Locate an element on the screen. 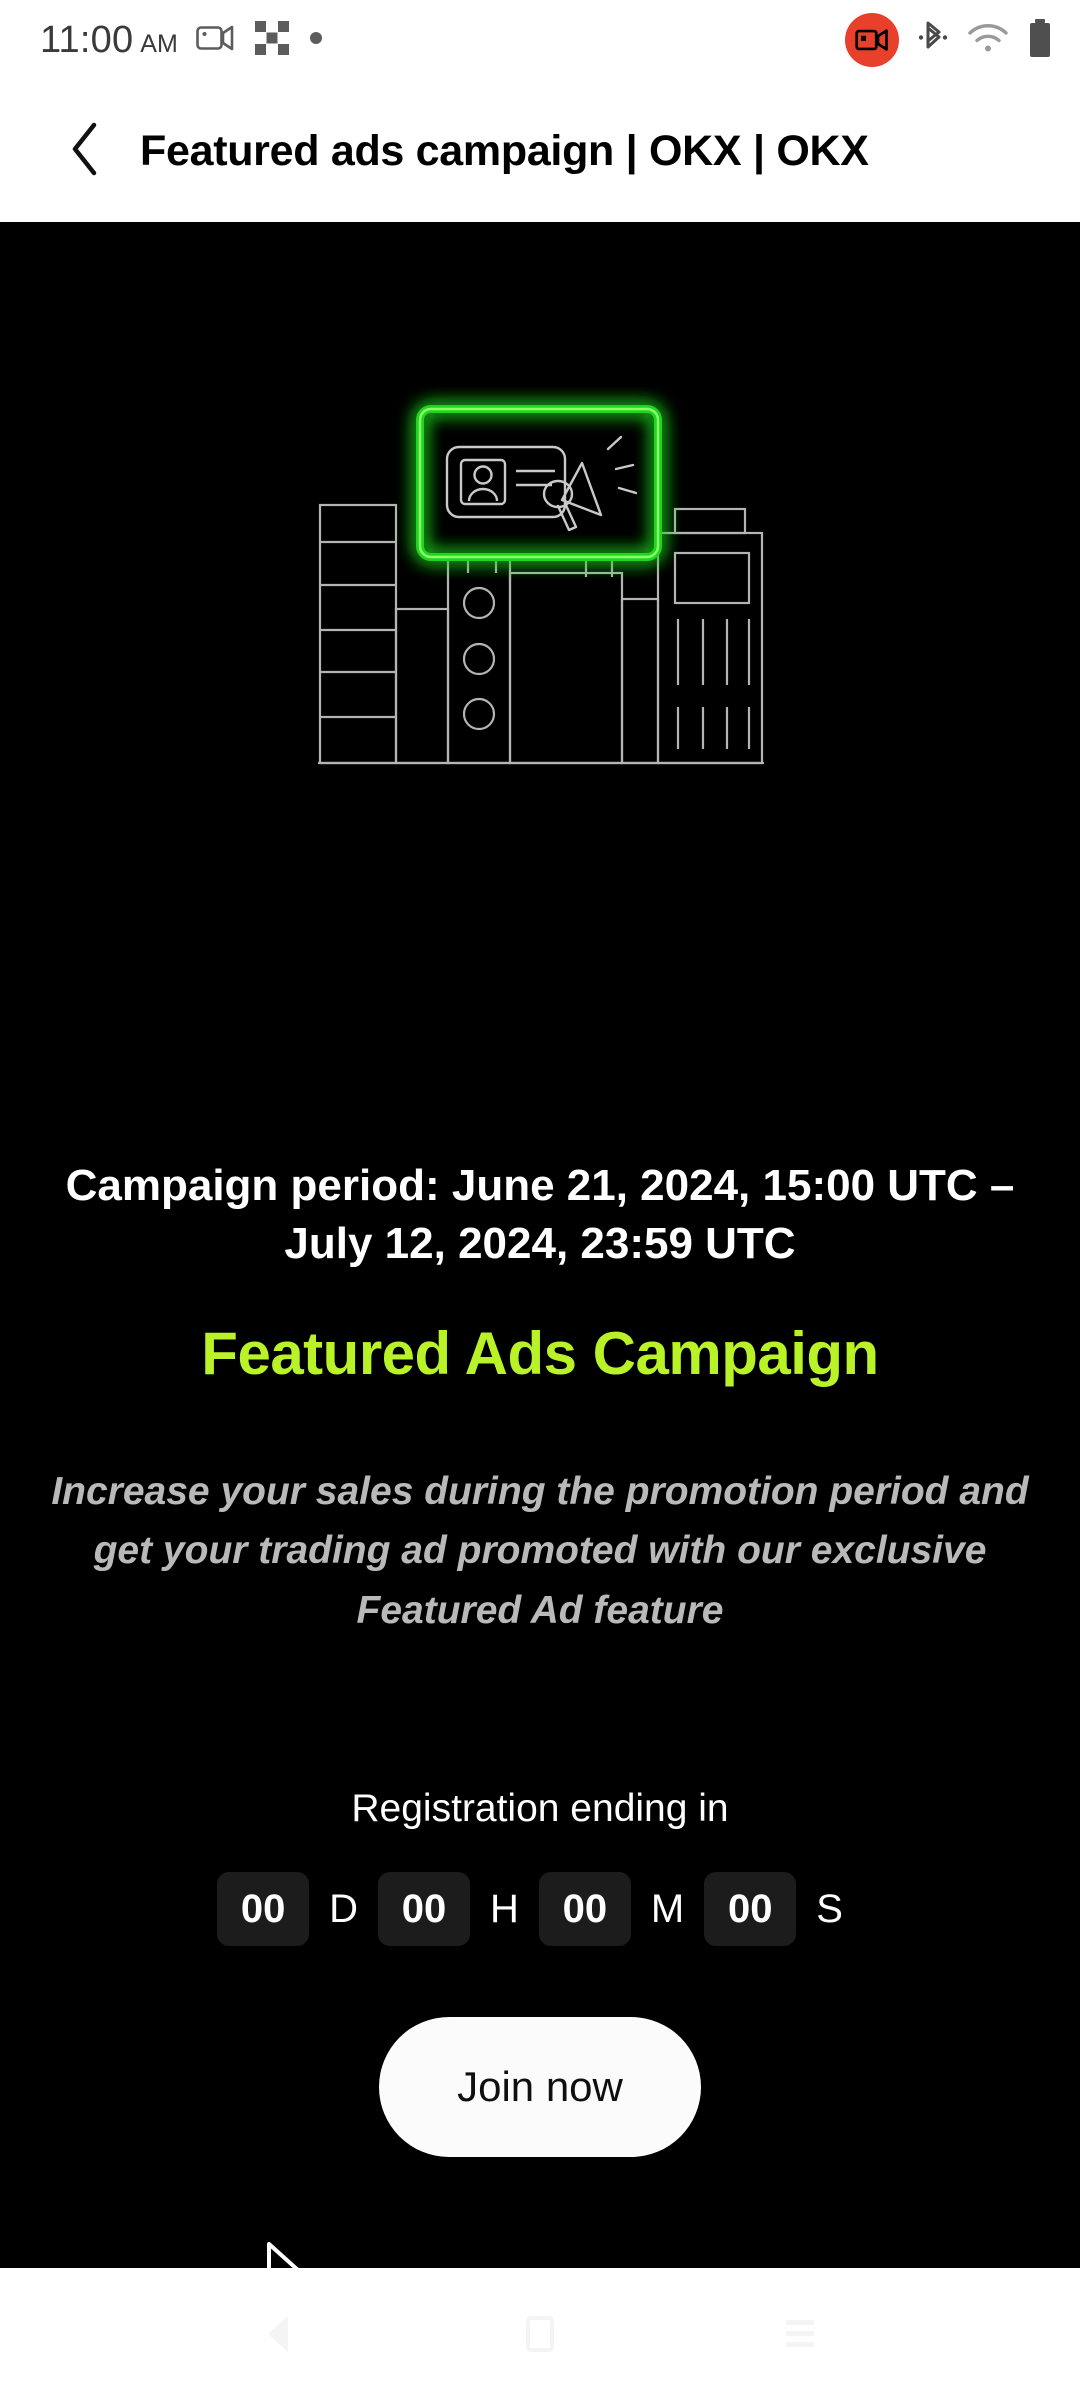  status-bar-right is located at coordinates (948, 40).